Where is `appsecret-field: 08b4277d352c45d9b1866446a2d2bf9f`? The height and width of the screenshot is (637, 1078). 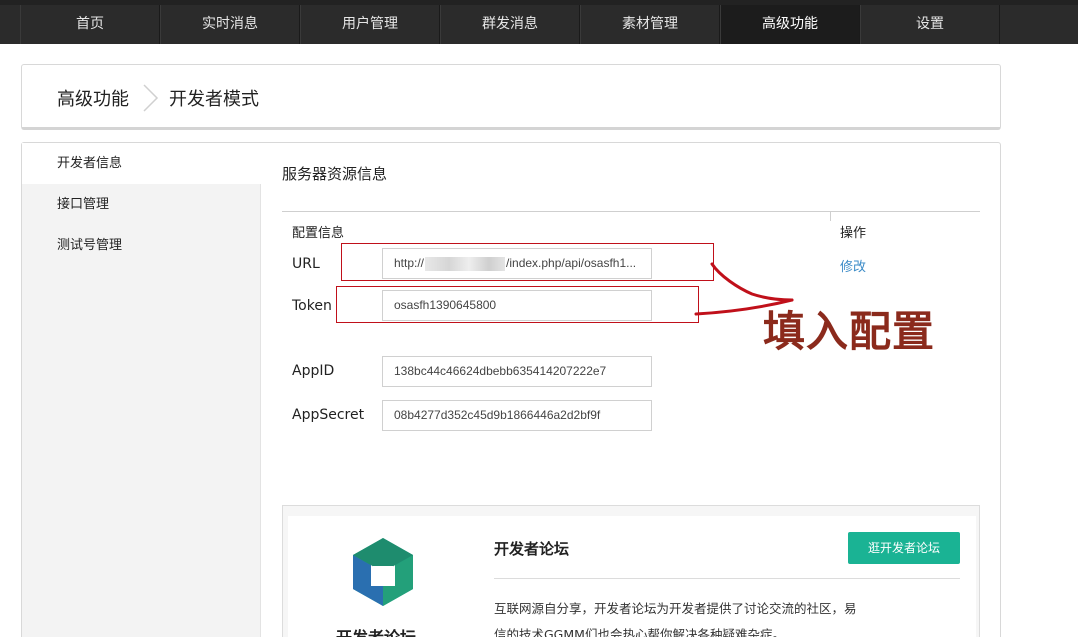
appsecret-field: 08b4277d352c45d9b1866446a2d2bf9f is located at coordinates (517, 415).